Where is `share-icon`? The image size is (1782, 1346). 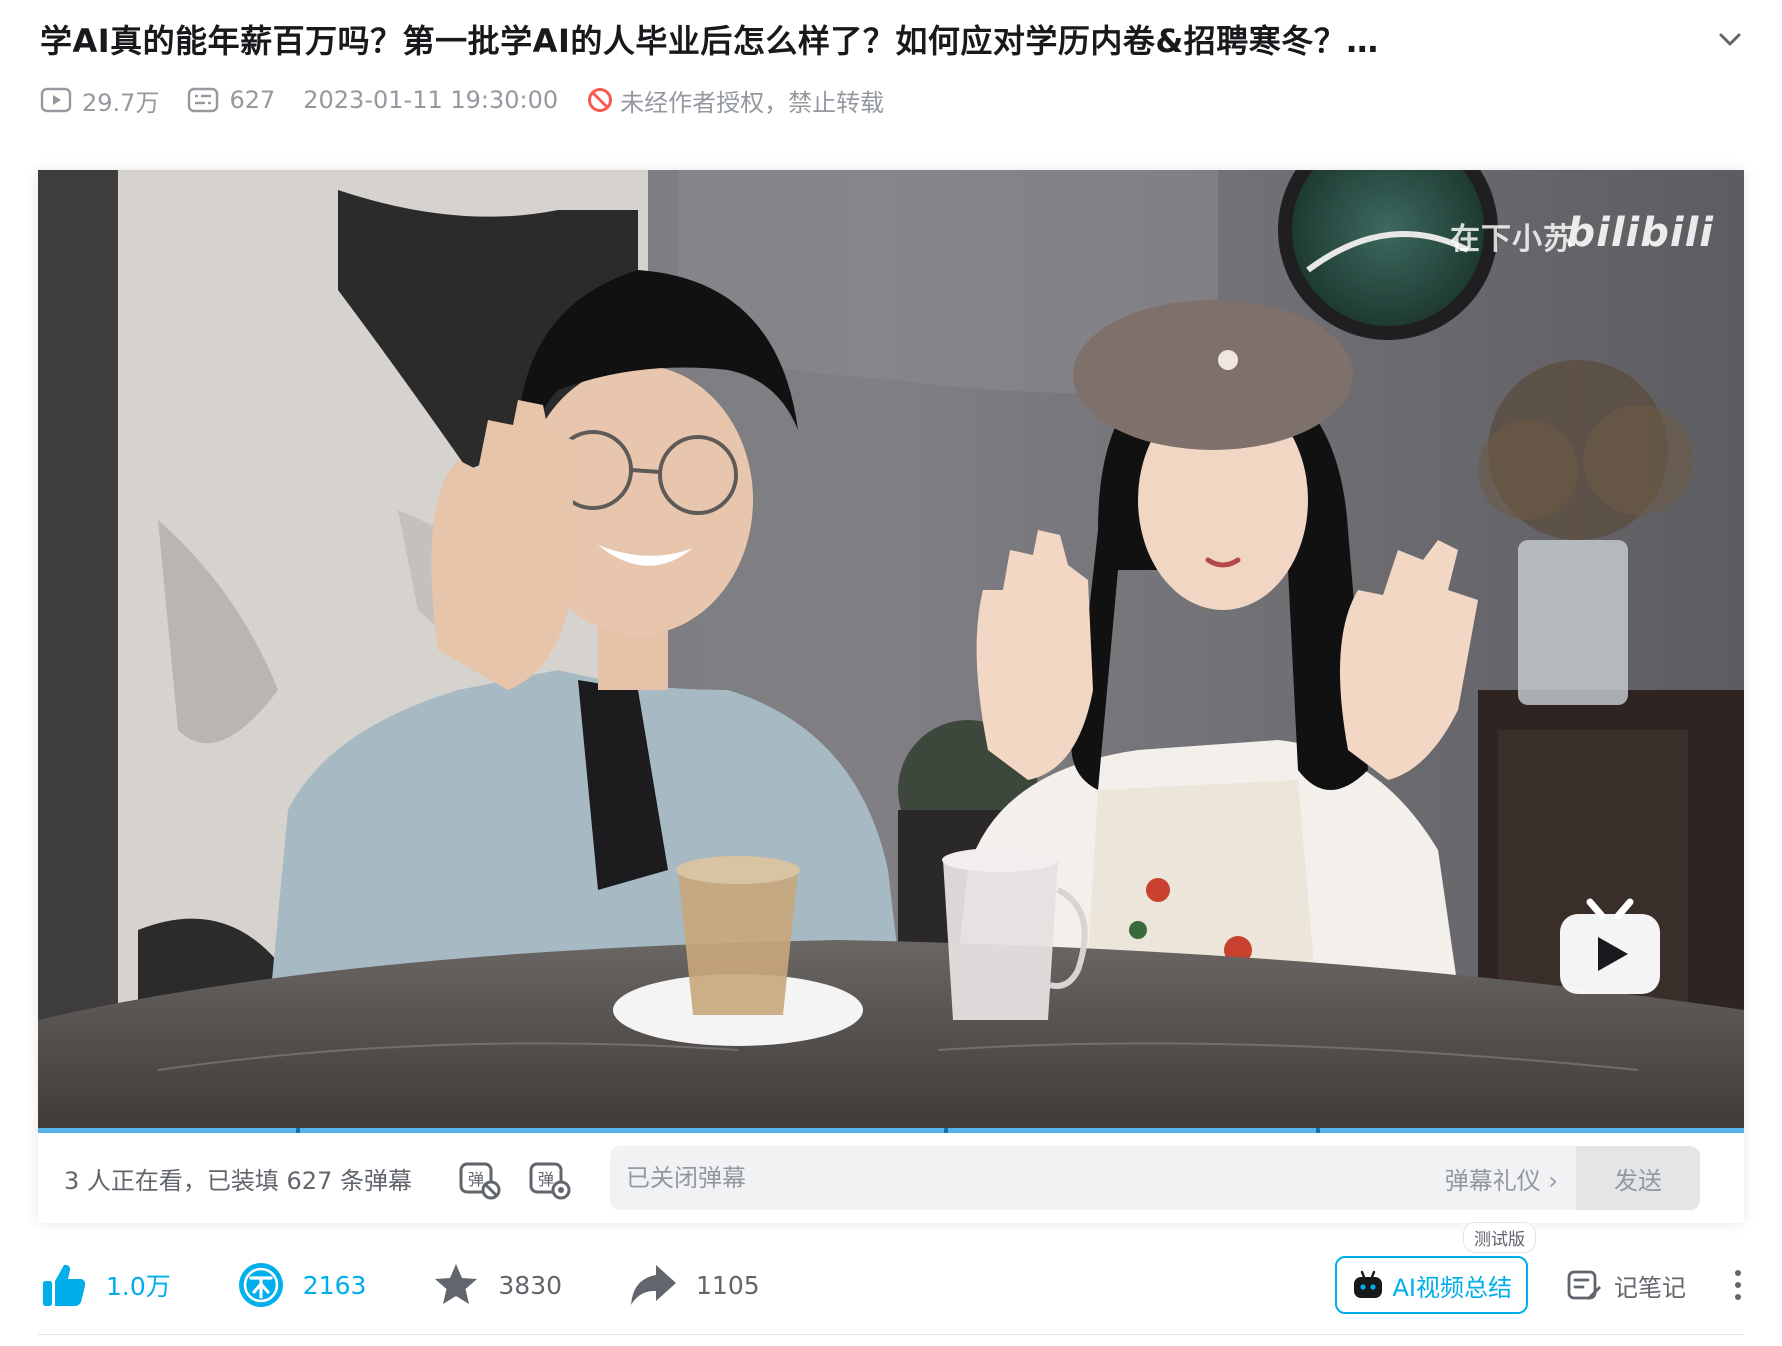
share-icon is located at coordinates (654, 1285).